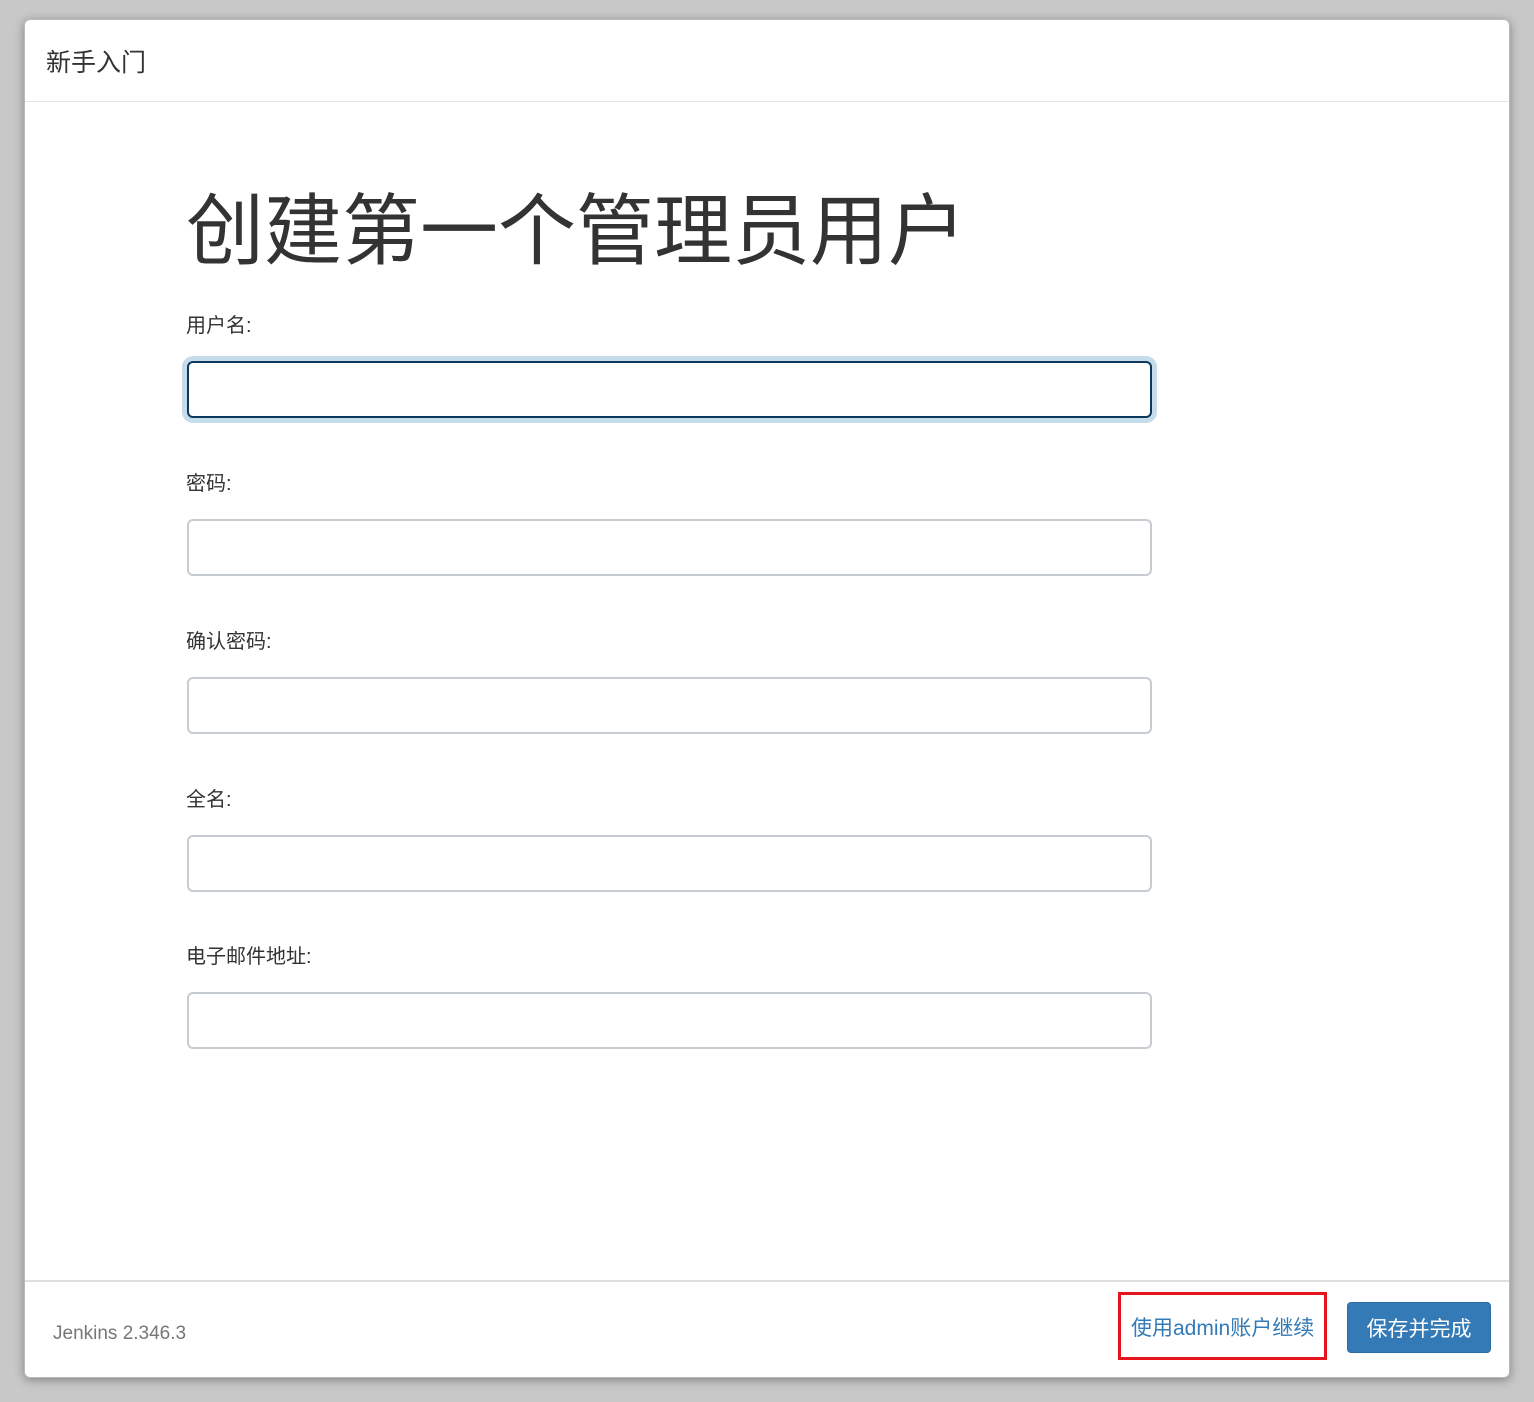 The image size is (1534, 1402). I want to click on dialog-title: 新手入门, so click(96, 63).